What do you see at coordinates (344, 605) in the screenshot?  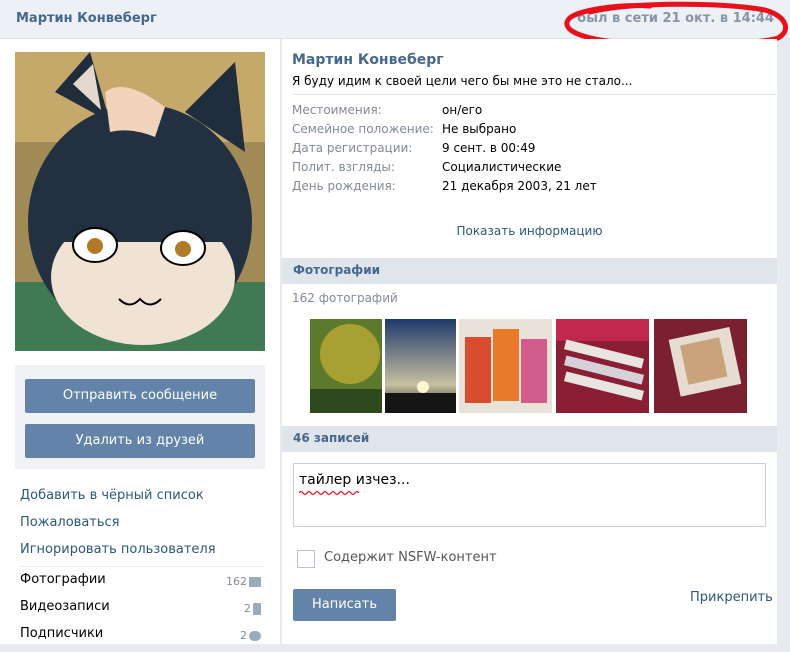 I see `post-submit-button: Написать` at bounding box center [344, 605].